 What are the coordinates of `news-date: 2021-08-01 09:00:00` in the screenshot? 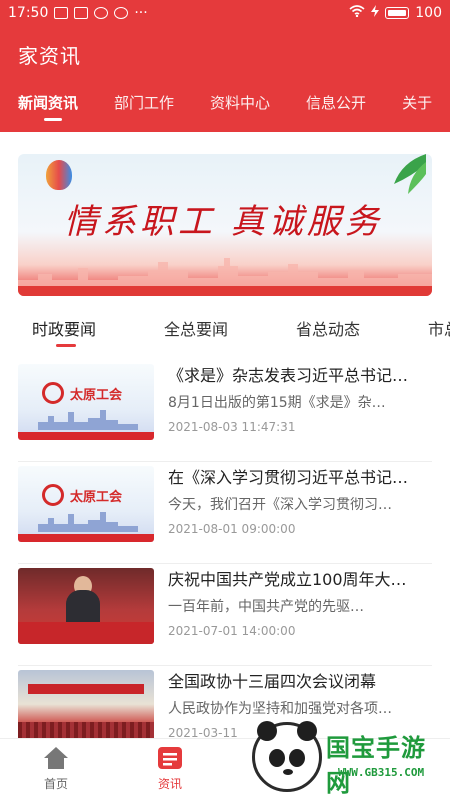 It's located at (232, 529).